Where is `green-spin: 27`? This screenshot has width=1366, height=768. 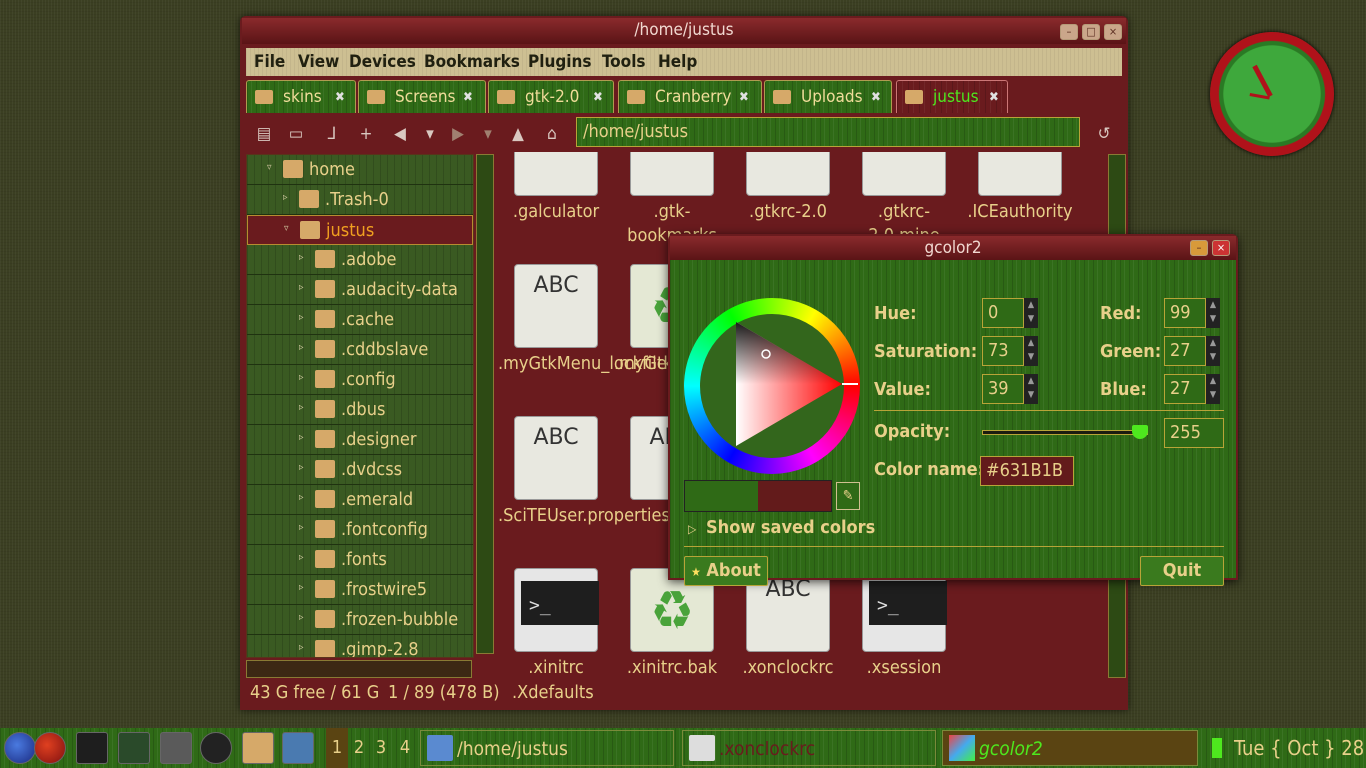
green-spin: 27 is located at coordinates (1185, 351).